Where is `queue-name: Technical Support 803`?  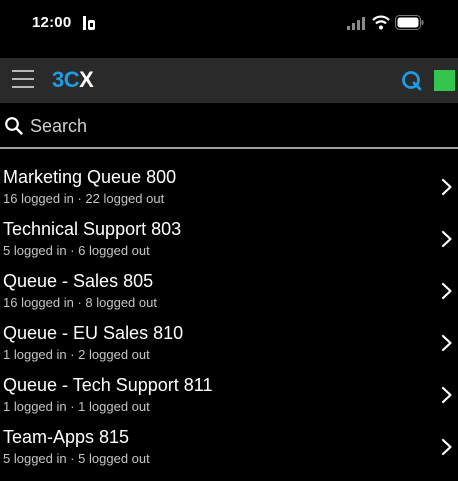
queue-name: Technical Support 803 is located at coordinates (92, 229).